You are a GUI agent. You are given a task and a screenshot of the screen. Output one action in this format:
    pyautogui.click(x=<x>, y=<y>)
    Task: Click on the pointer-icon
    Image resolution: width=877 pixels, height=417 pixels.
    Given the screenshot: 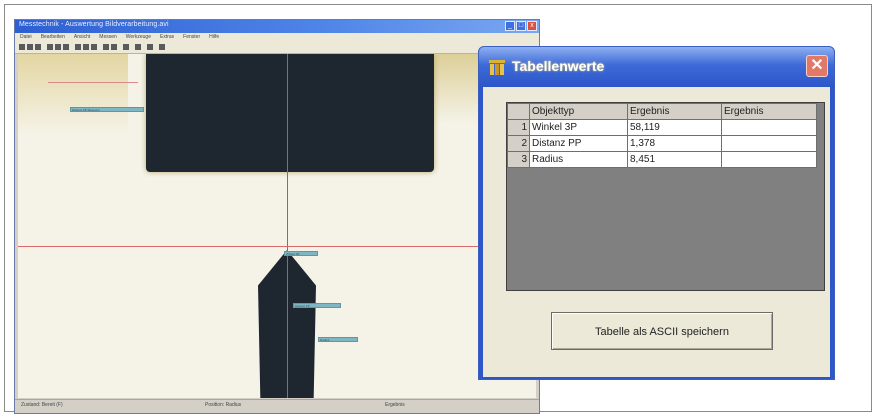 What is the action you would take?
    pyautogui.click(x=162, y=47)
    